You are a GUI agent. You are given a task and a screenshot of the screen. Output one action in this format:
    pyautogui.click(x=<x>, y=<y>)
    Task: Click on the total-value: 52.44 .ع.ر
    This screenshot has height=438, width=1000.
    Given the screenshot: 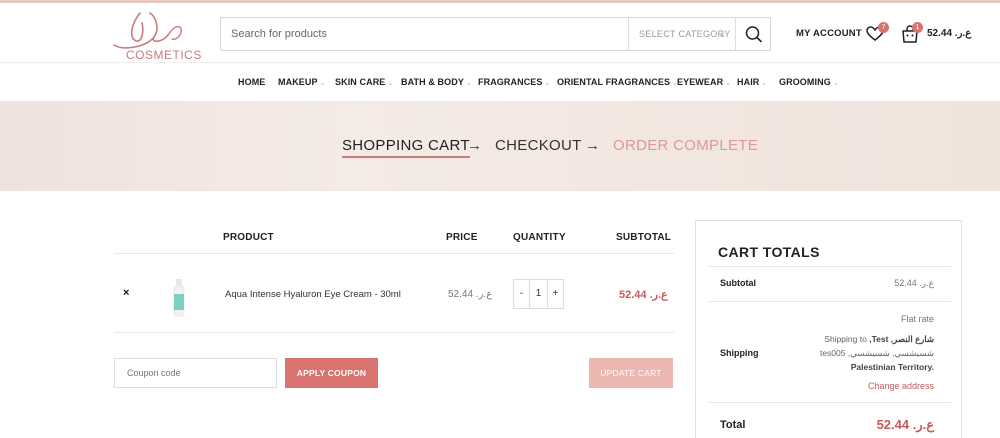 What is the action you would take?
    pyautogui.click(x=905, y=424)
    